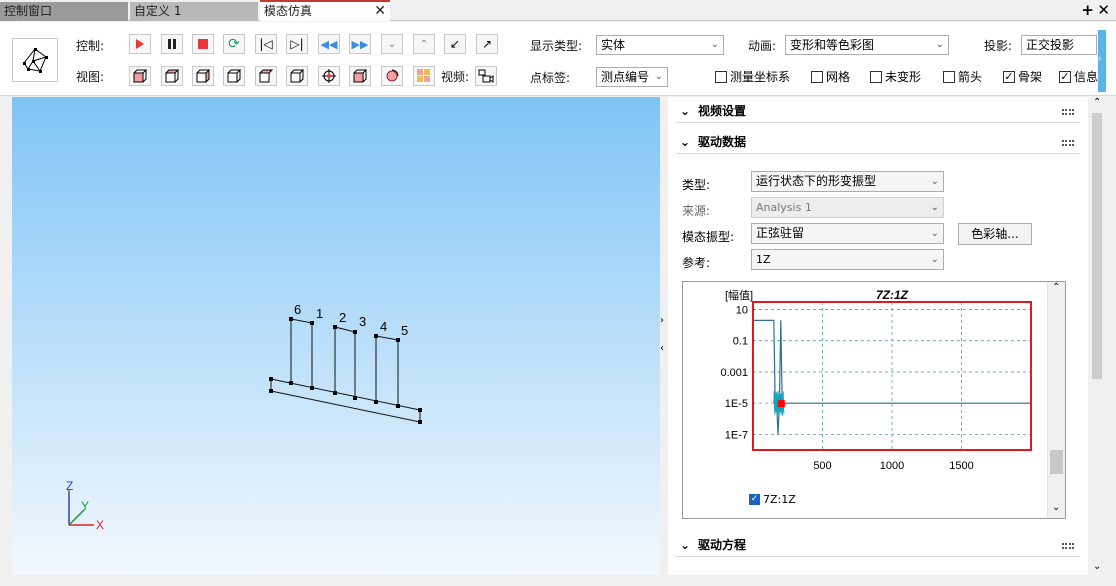 The width and height of the screenshot is (1116, 586). What do you see at coordinates (760, 77) in the screenshot?
I see `checkbox-label: 测量坐标系` at bounding box center [760, 77].